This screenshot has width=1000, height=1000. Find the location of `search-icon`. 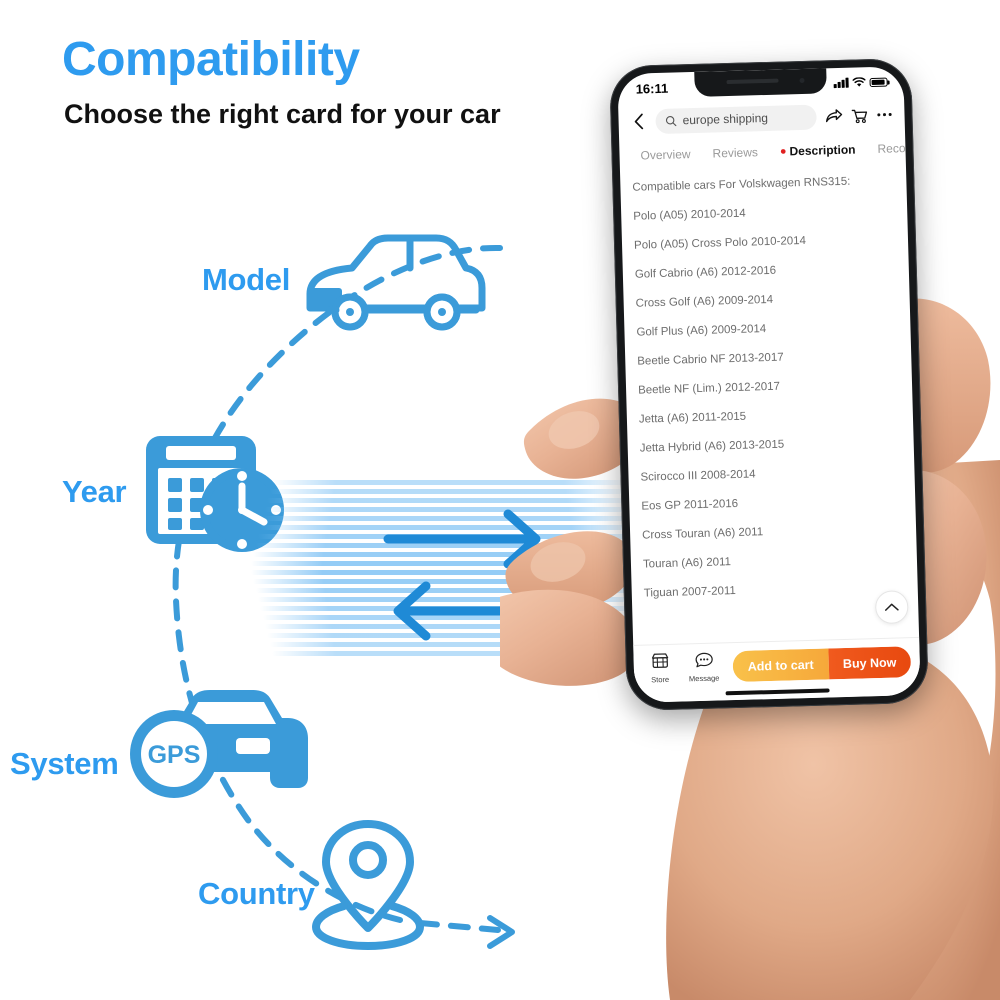

search-icon is located at coordinates (671, 120).